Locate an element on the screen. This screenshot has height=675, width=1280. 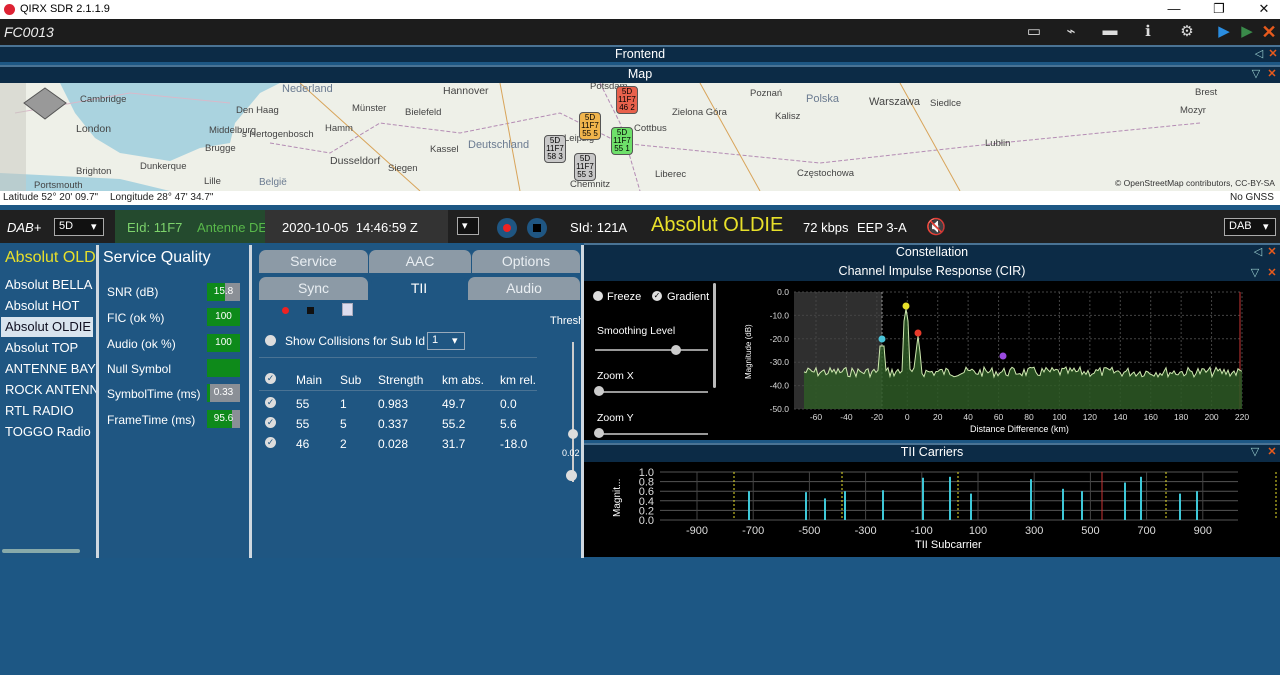
tab-aac: AAC is located at coordinates (420, 261).